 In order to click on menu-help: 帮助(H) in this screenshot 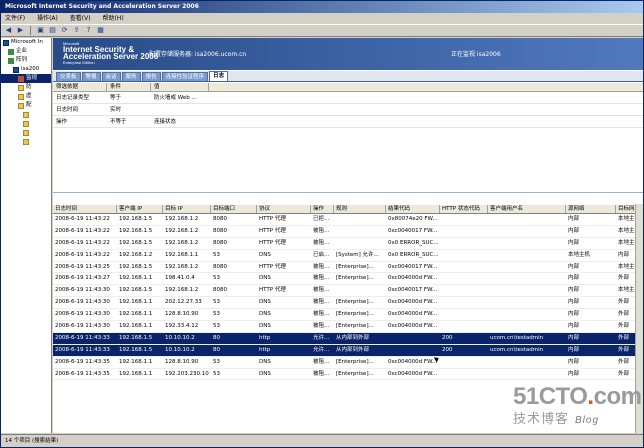, I will do `click(113, 18)`.